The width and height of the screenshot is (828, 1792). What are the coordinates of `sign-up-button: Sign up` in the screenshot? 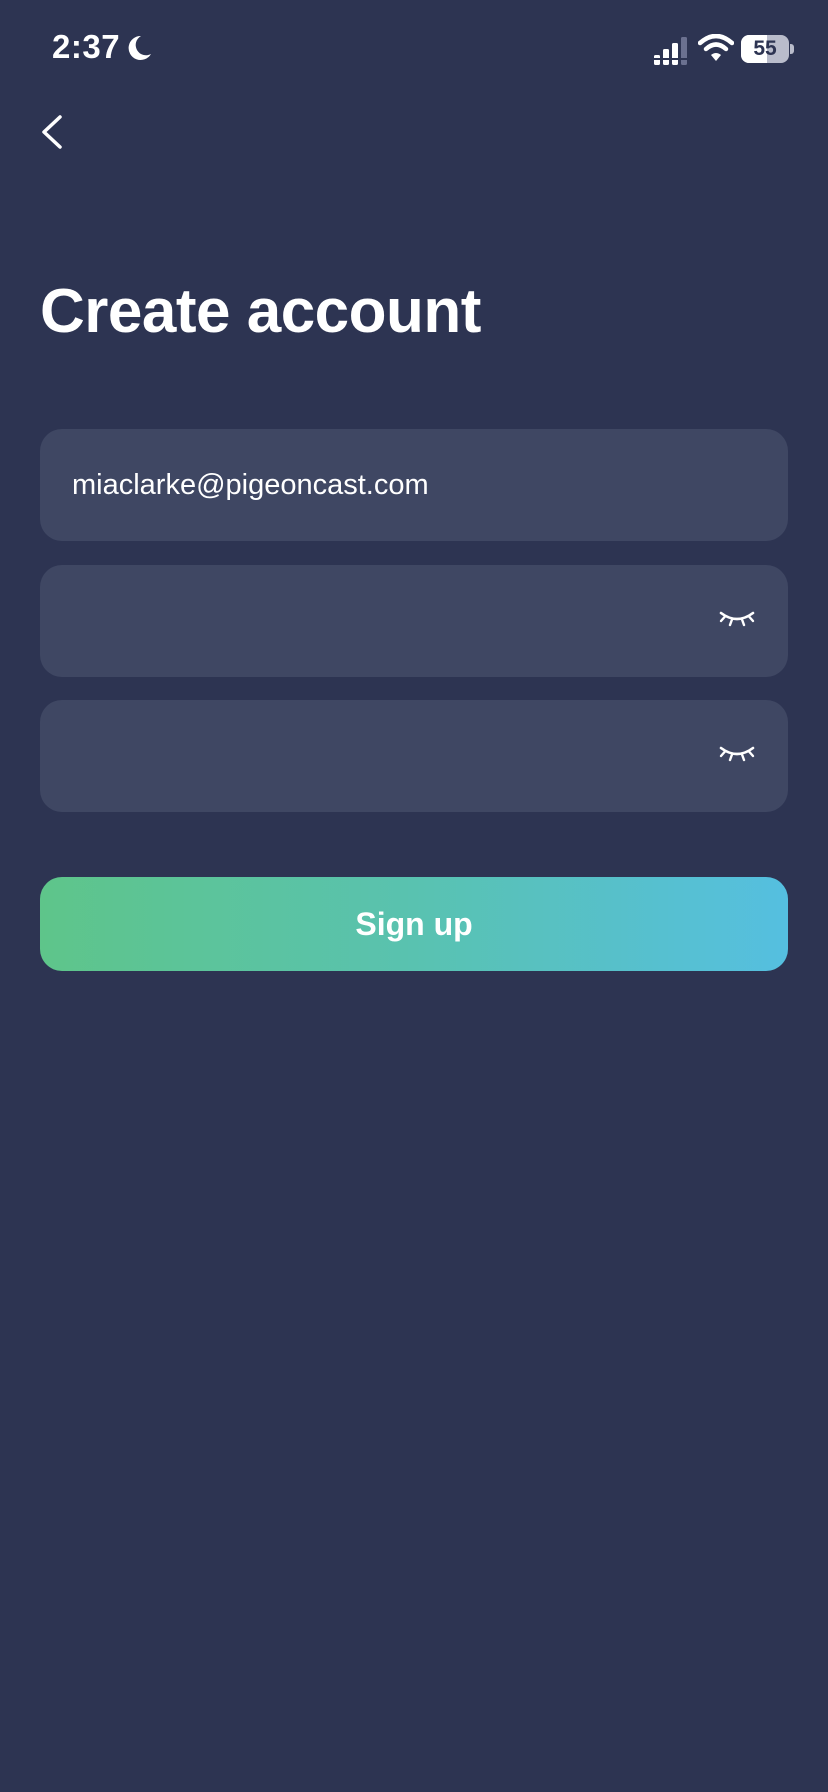 It's located at (414, 924).